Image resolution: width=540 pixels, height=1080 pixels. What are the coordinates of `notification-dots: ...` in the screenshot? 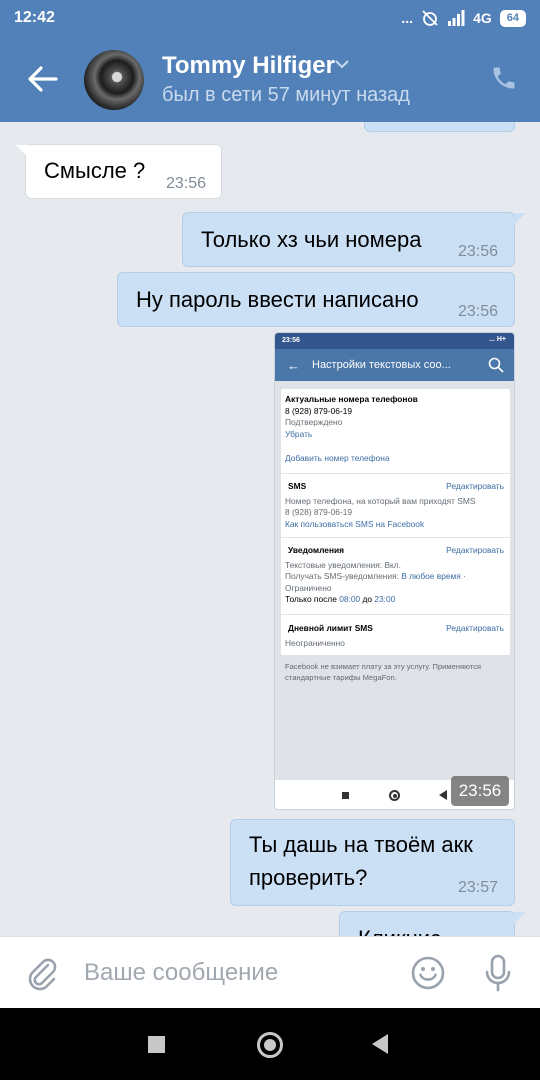 It's located at (407, 18).